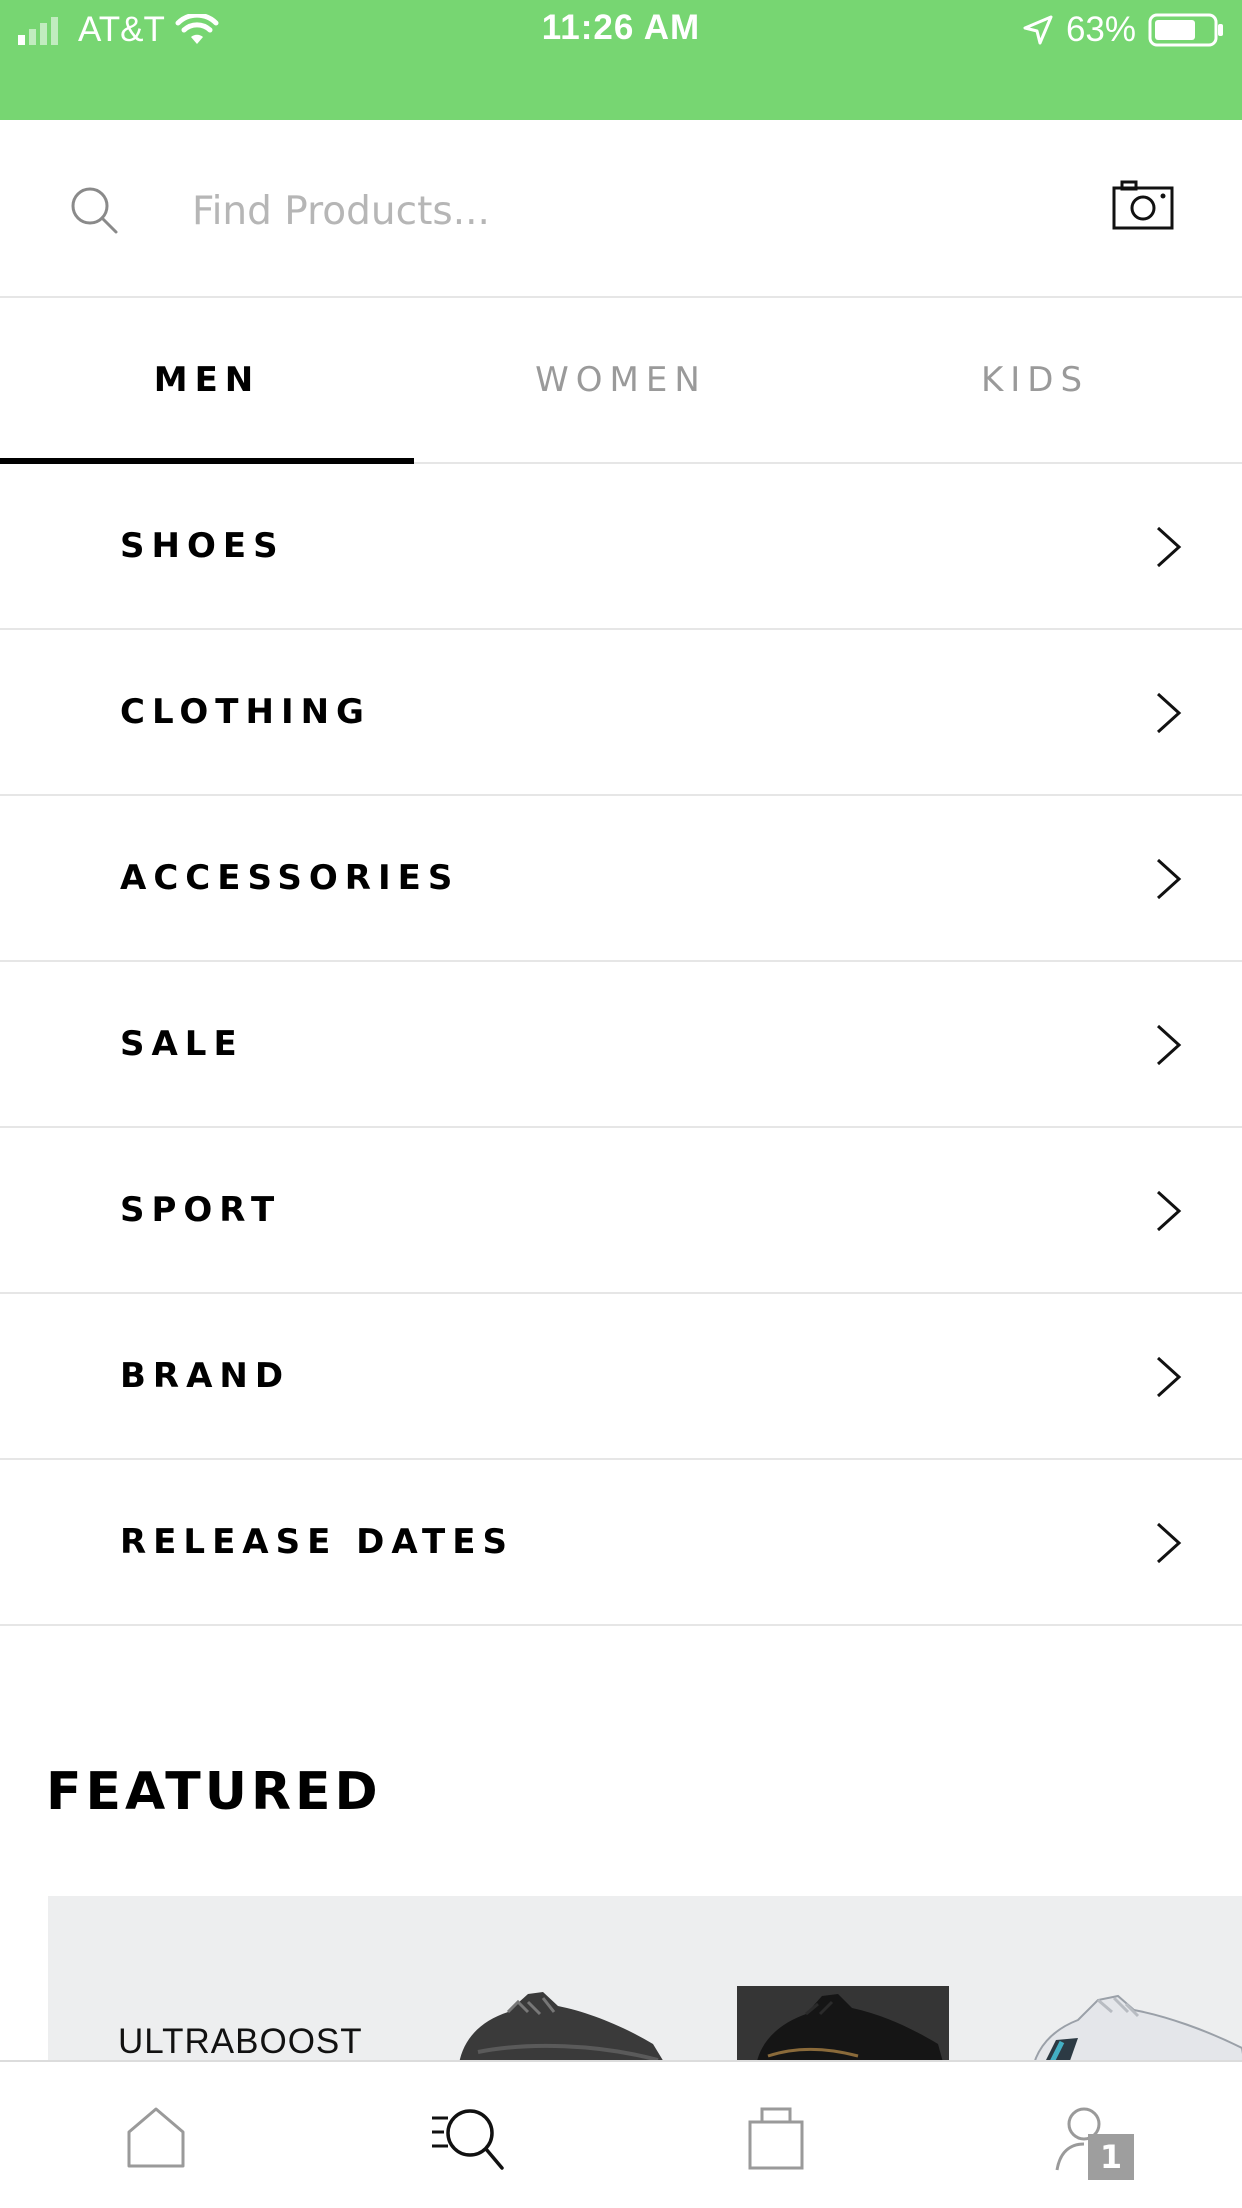 The width and height of the screenshot is (1242, 2208). I want to click on nav-bag, so click(775, 2135).